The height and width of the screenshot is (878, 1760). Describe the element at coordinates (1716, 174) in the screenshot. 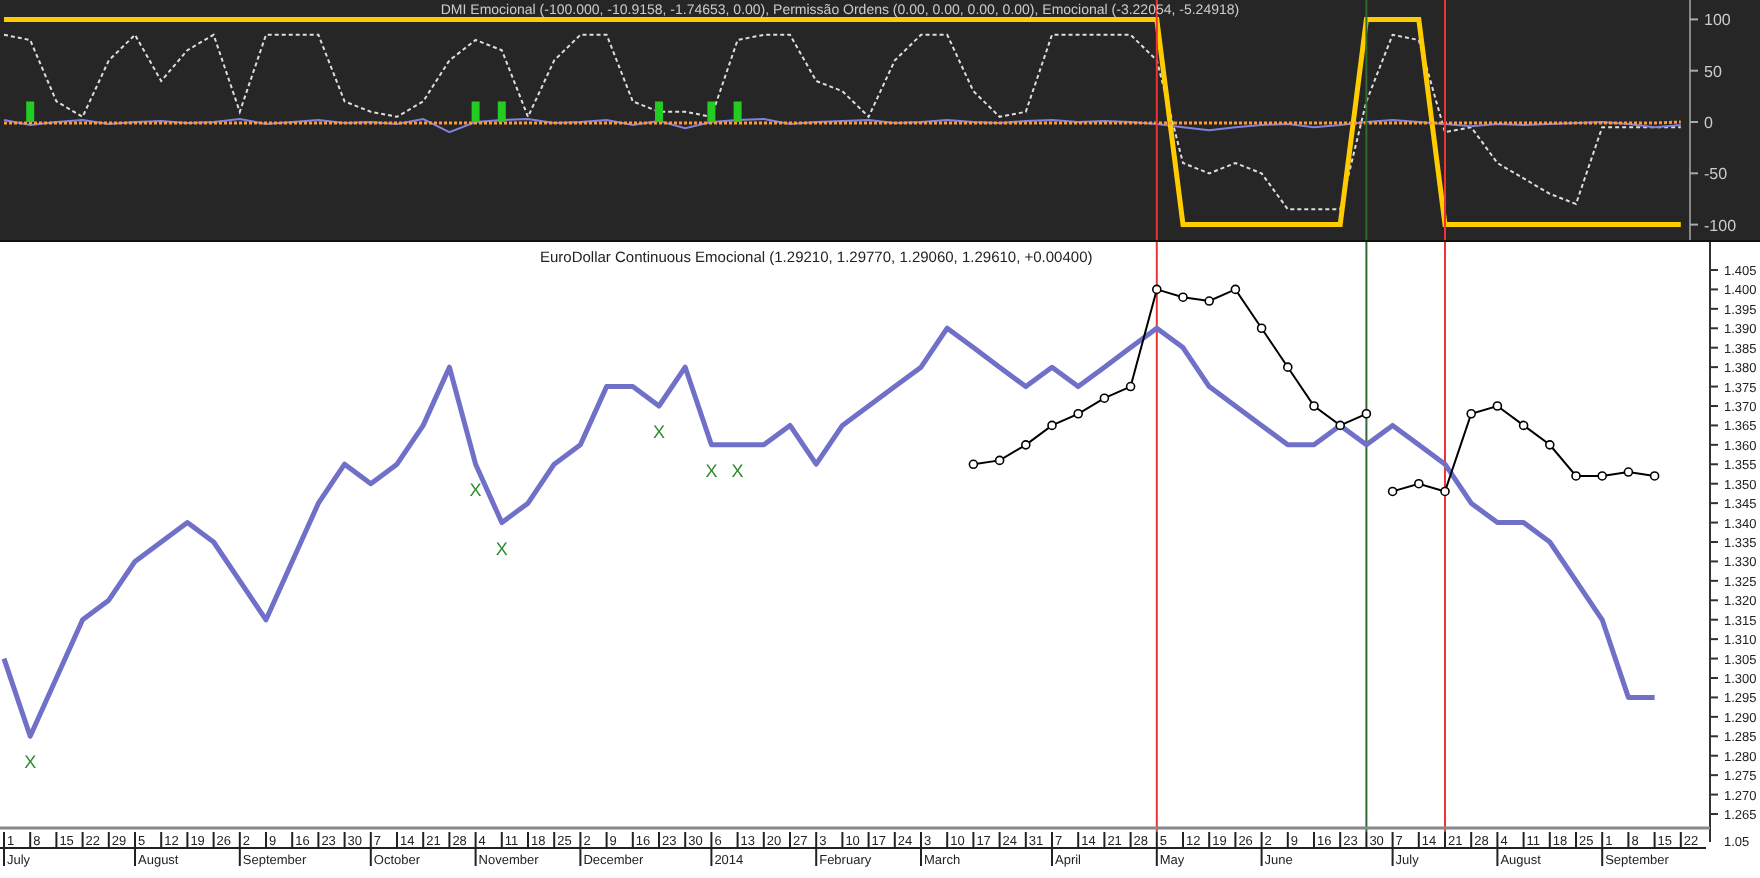

I see `axis-tick-label: -50` at that location.